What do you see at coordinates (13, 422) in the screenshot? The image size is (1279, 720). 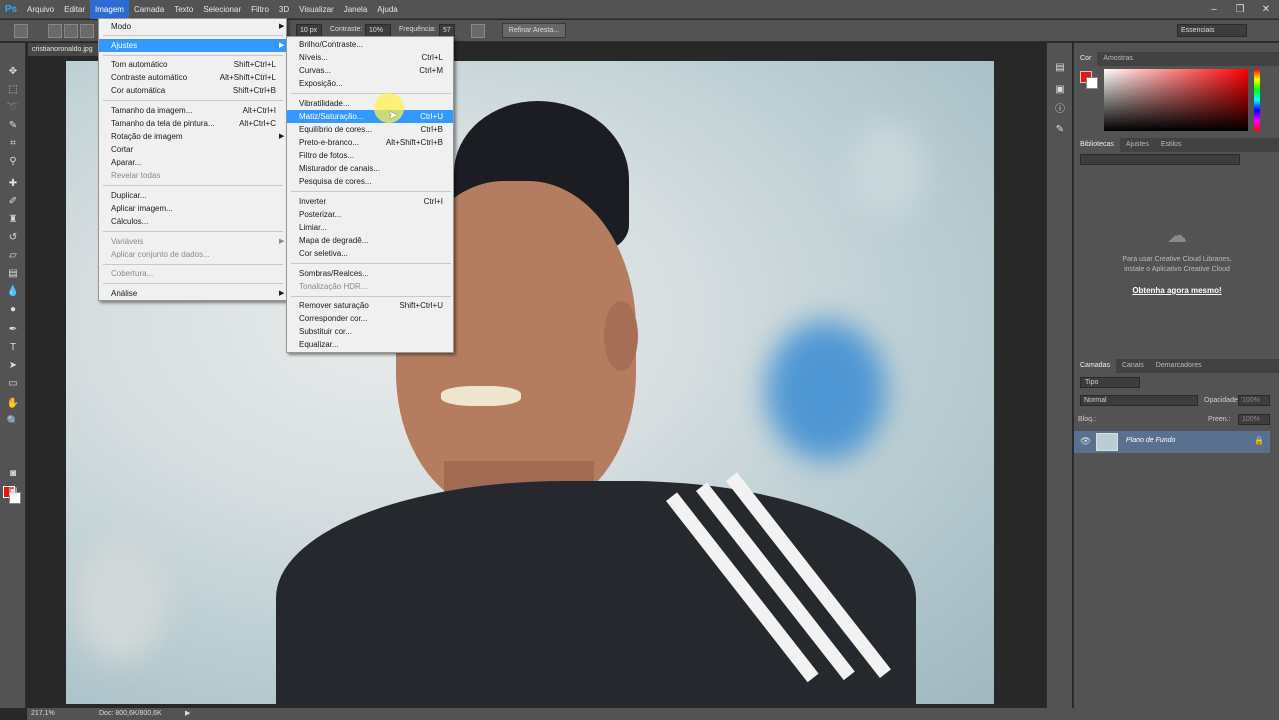 I see `zoom-tool-icon: 🔍` at bounding box center [13, 422].